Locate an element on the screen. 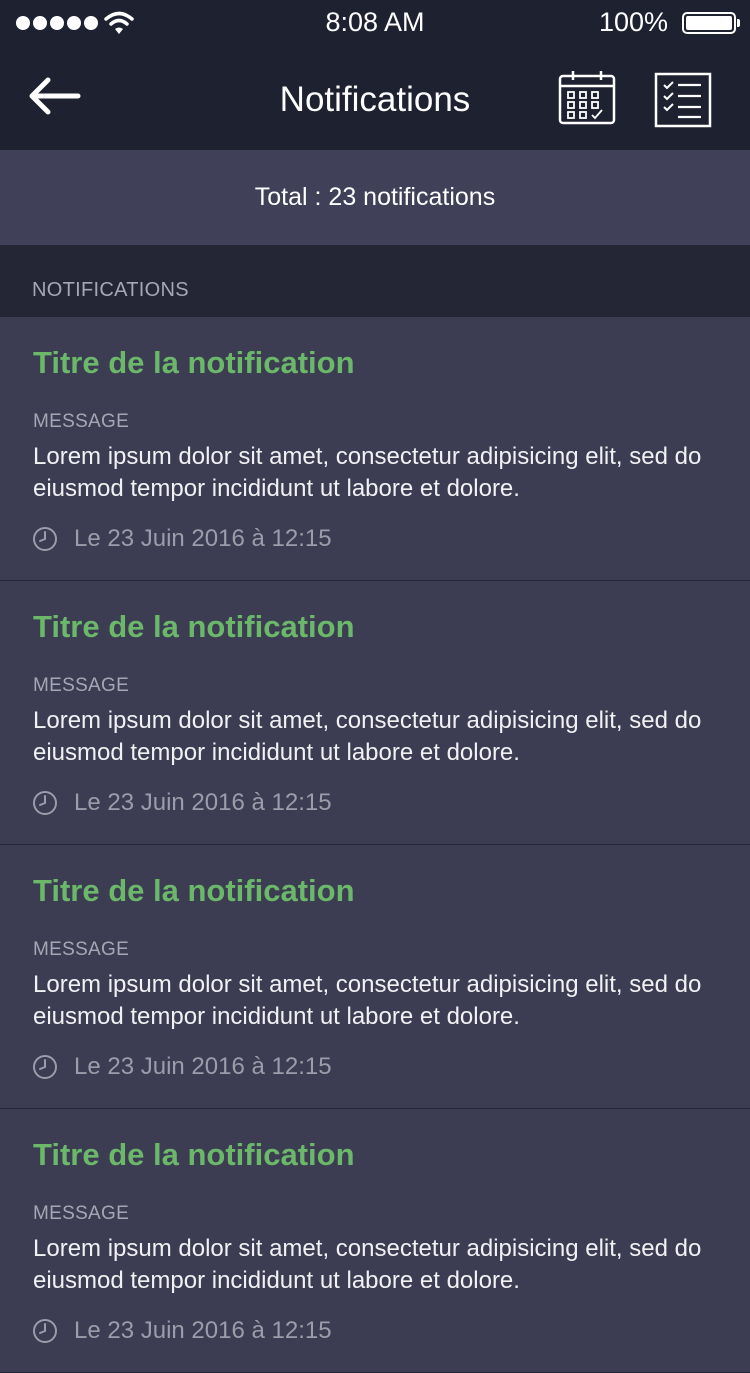 This screenshot has height=1373, width=750. calendar-button is located at coordinates (587, 98).